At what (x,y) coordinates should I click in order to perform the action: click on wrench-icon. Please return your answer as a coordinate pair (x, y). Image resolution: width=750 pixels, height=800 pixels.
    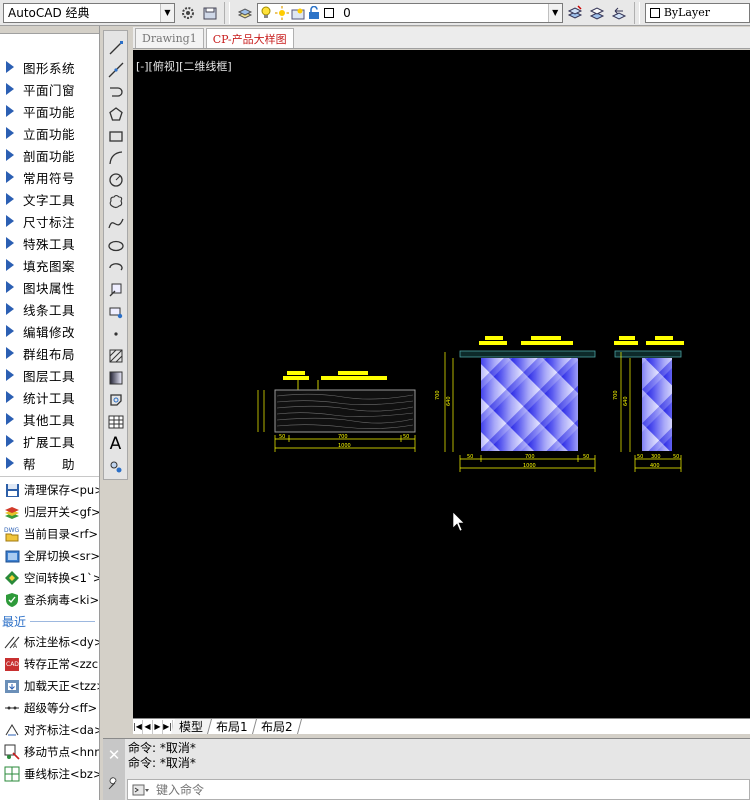
    Looking at the image, I should click on (114, 785).